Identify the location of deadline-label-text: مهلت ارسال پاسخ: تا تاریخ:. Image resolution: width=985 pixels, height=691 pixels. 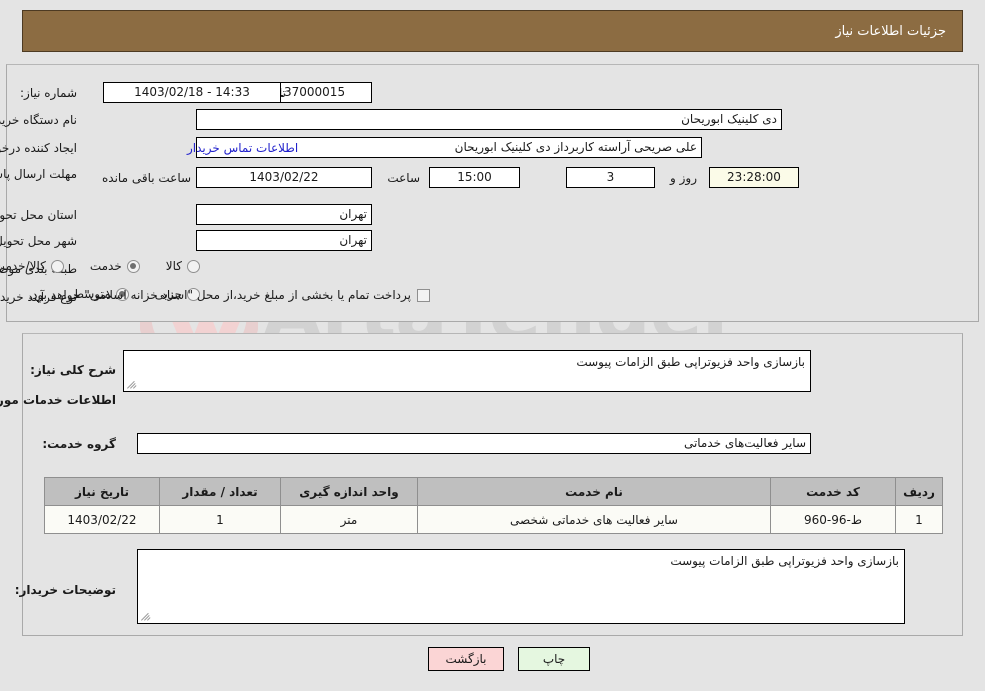
(38, 174).